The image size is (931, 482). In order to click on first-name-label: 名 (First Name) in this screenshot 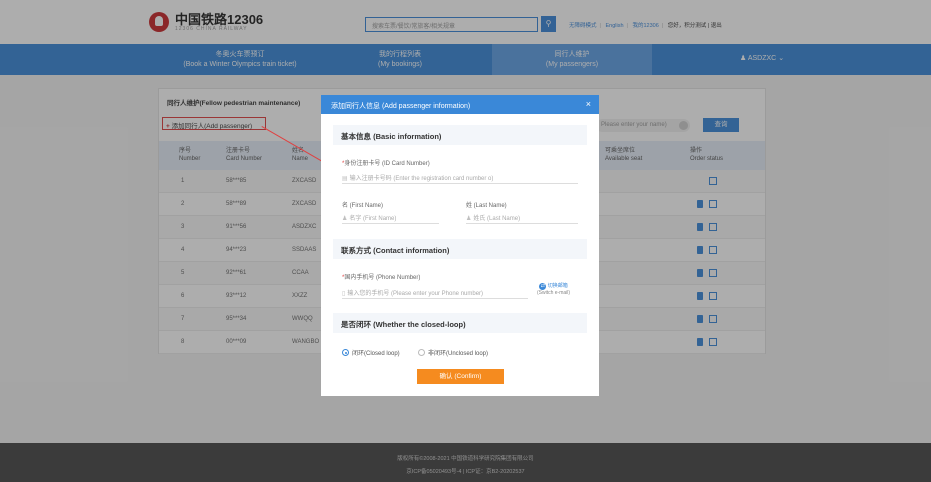, I will do `click(362, 206)`.